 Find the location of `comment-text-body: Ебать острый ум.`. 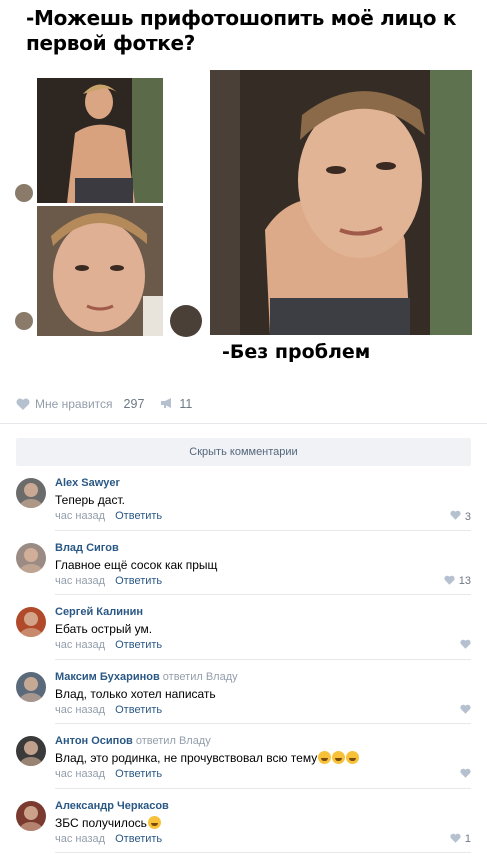

comment-text-body: Ебать острый ум. is located at coordinates (104, 629).